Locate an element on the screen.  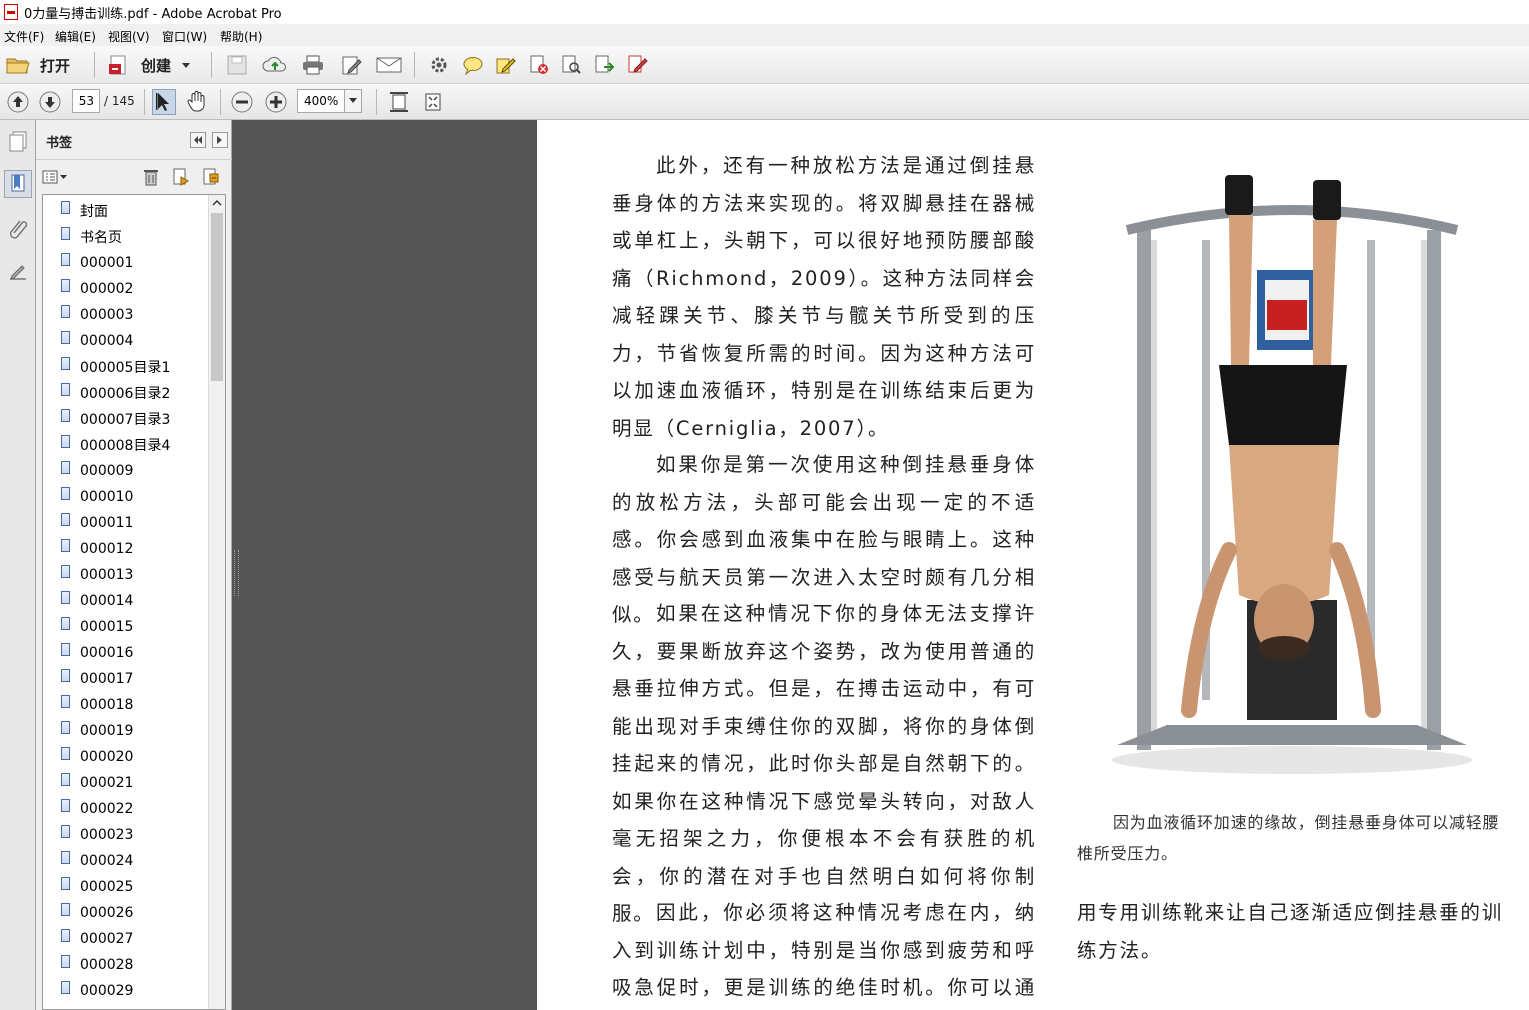
bookmark-item: 000025 is located at coordinates (97, 887).